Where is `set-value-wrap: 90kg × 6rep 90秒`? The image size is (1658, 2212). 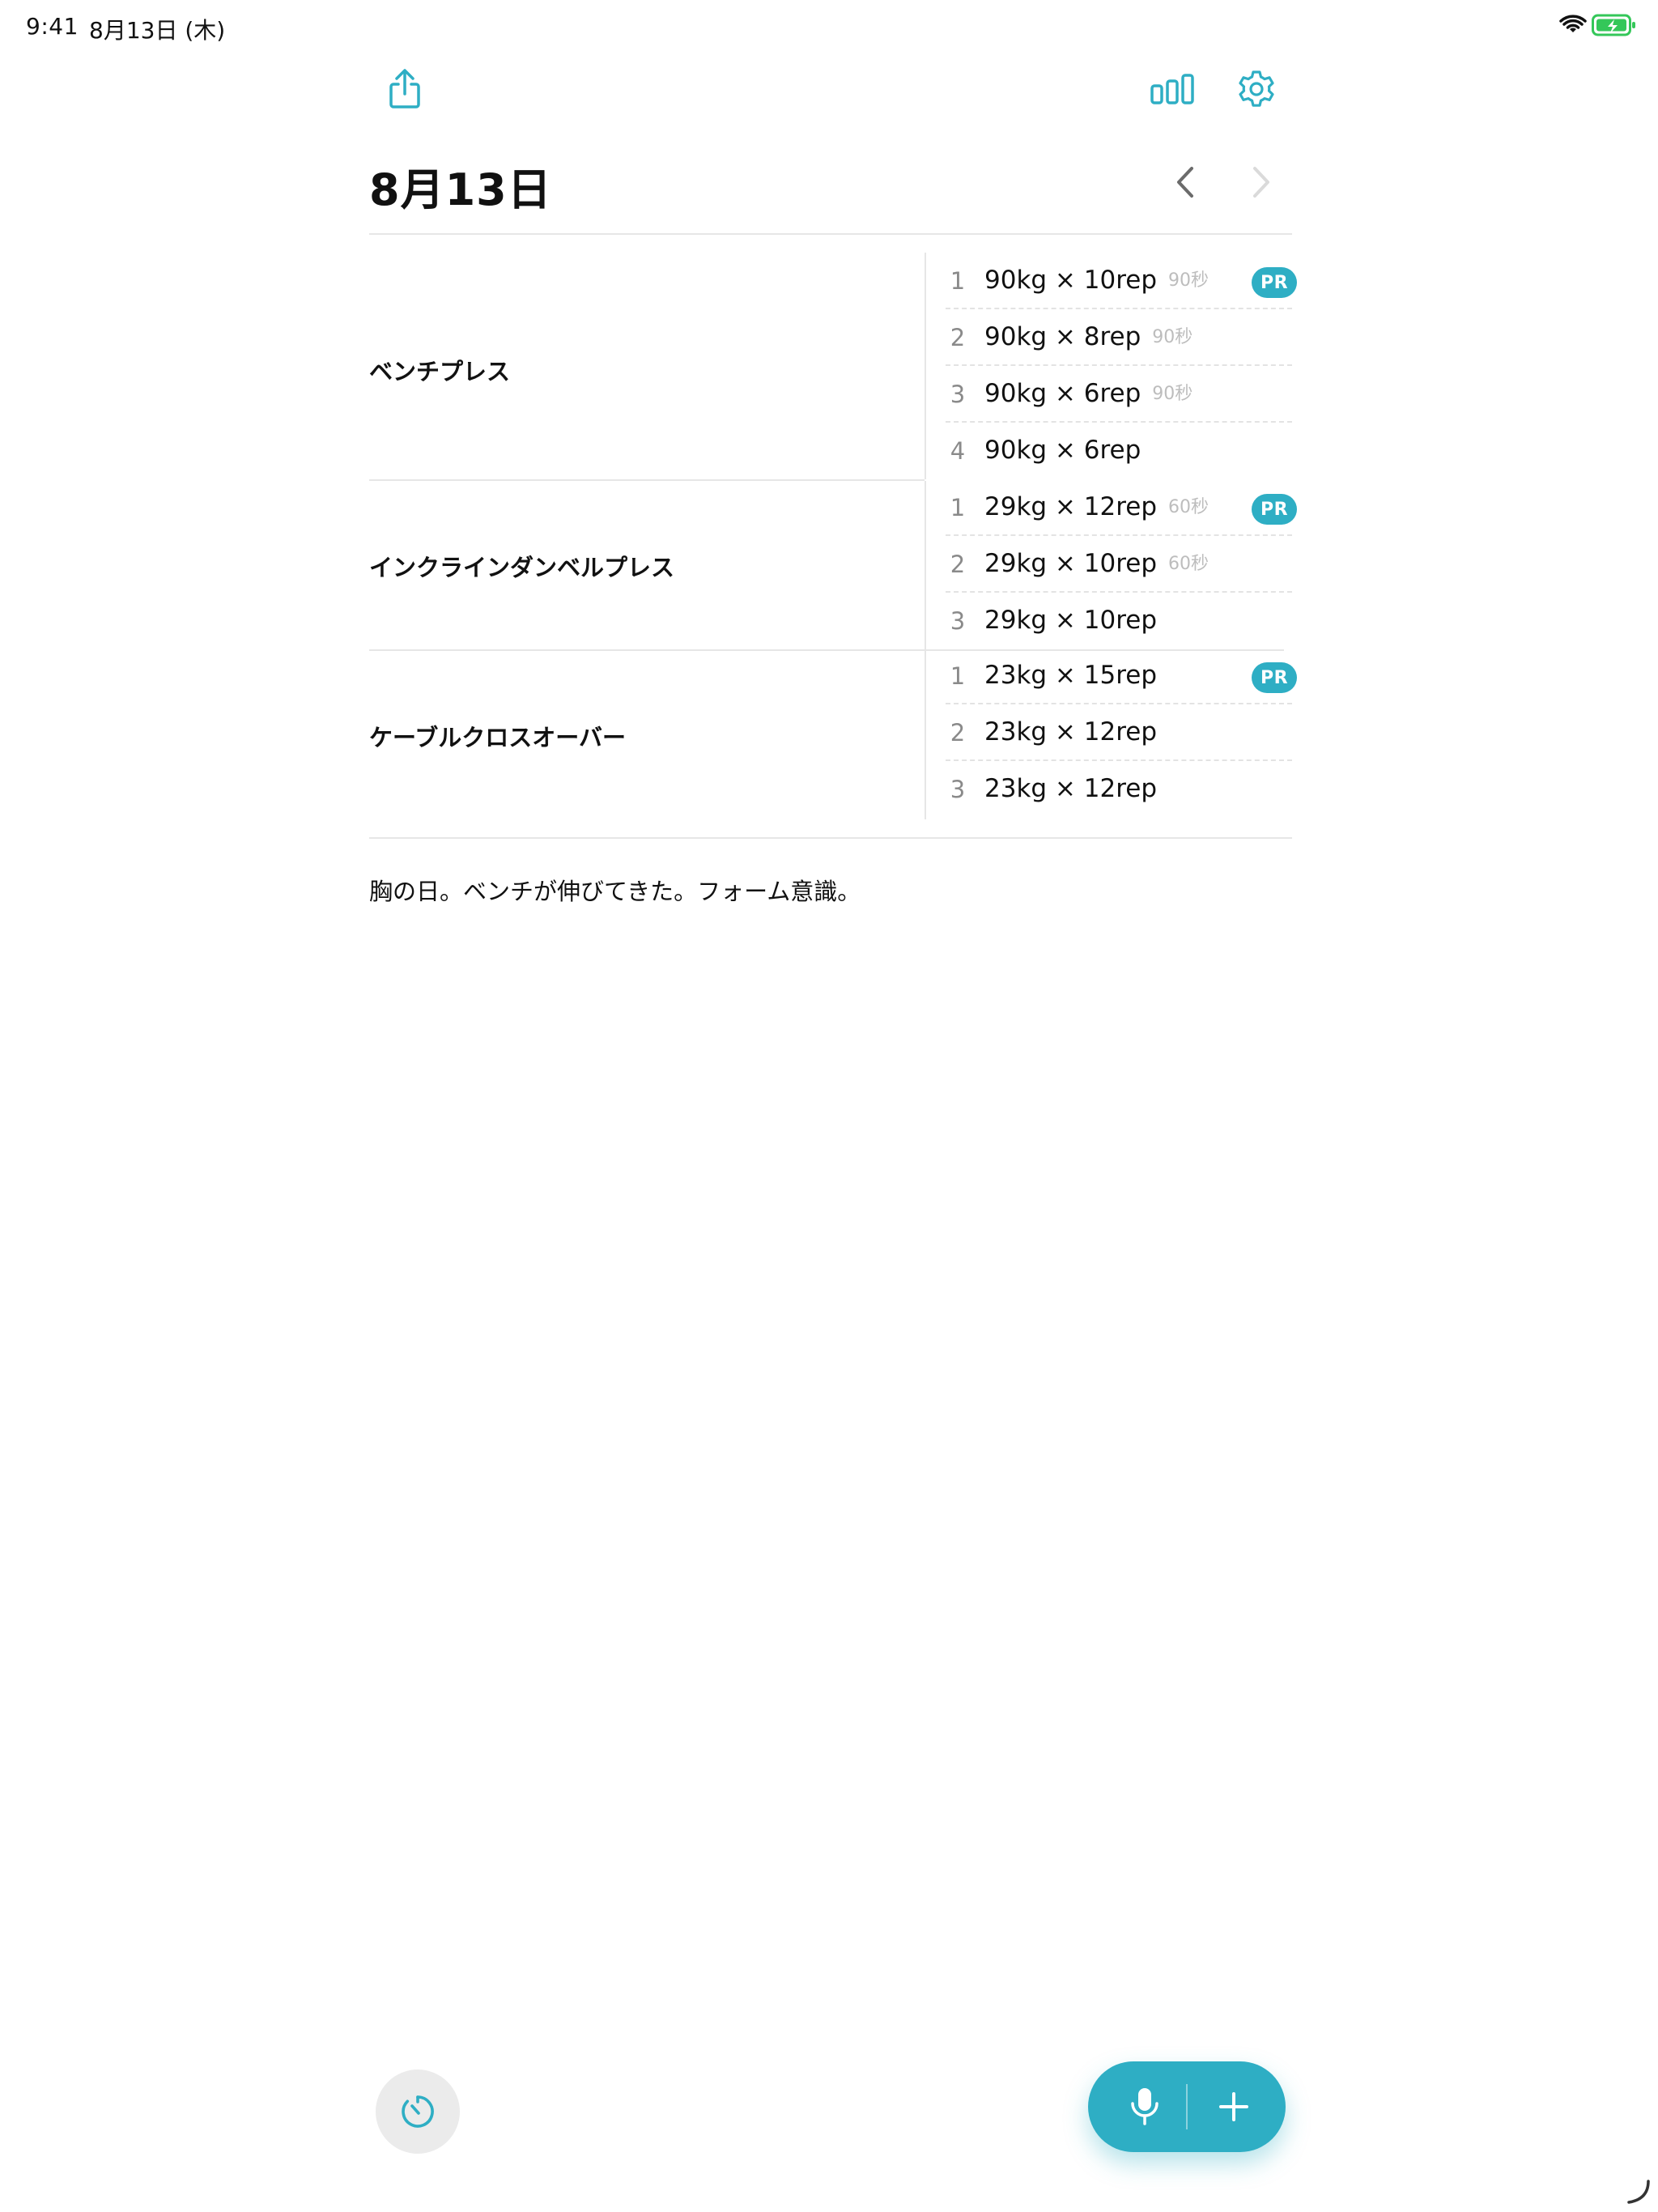 set-value-wrap: 90kg × 6rep 90秒 is located at coordinates (1088, 393).